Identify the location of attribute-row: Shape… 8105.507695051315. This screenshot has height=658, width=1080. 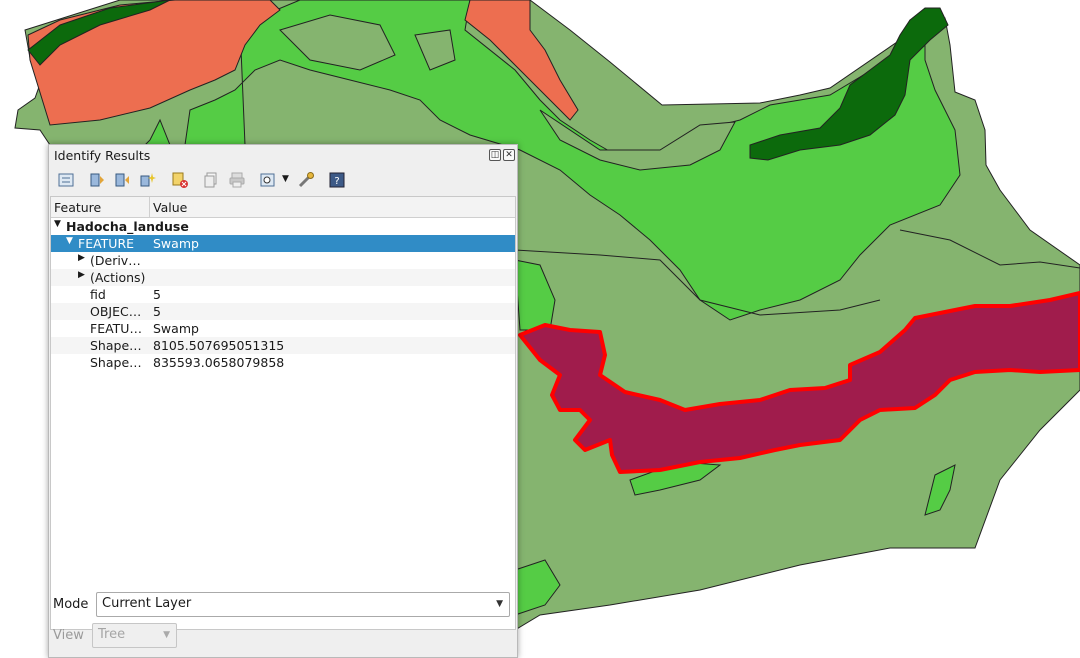
(283, 345).